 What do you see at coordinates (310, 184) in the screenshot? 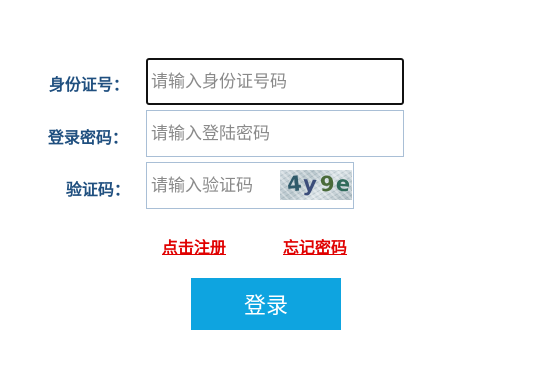
I see `captcha-char: y` at bounding box center [310, 184].